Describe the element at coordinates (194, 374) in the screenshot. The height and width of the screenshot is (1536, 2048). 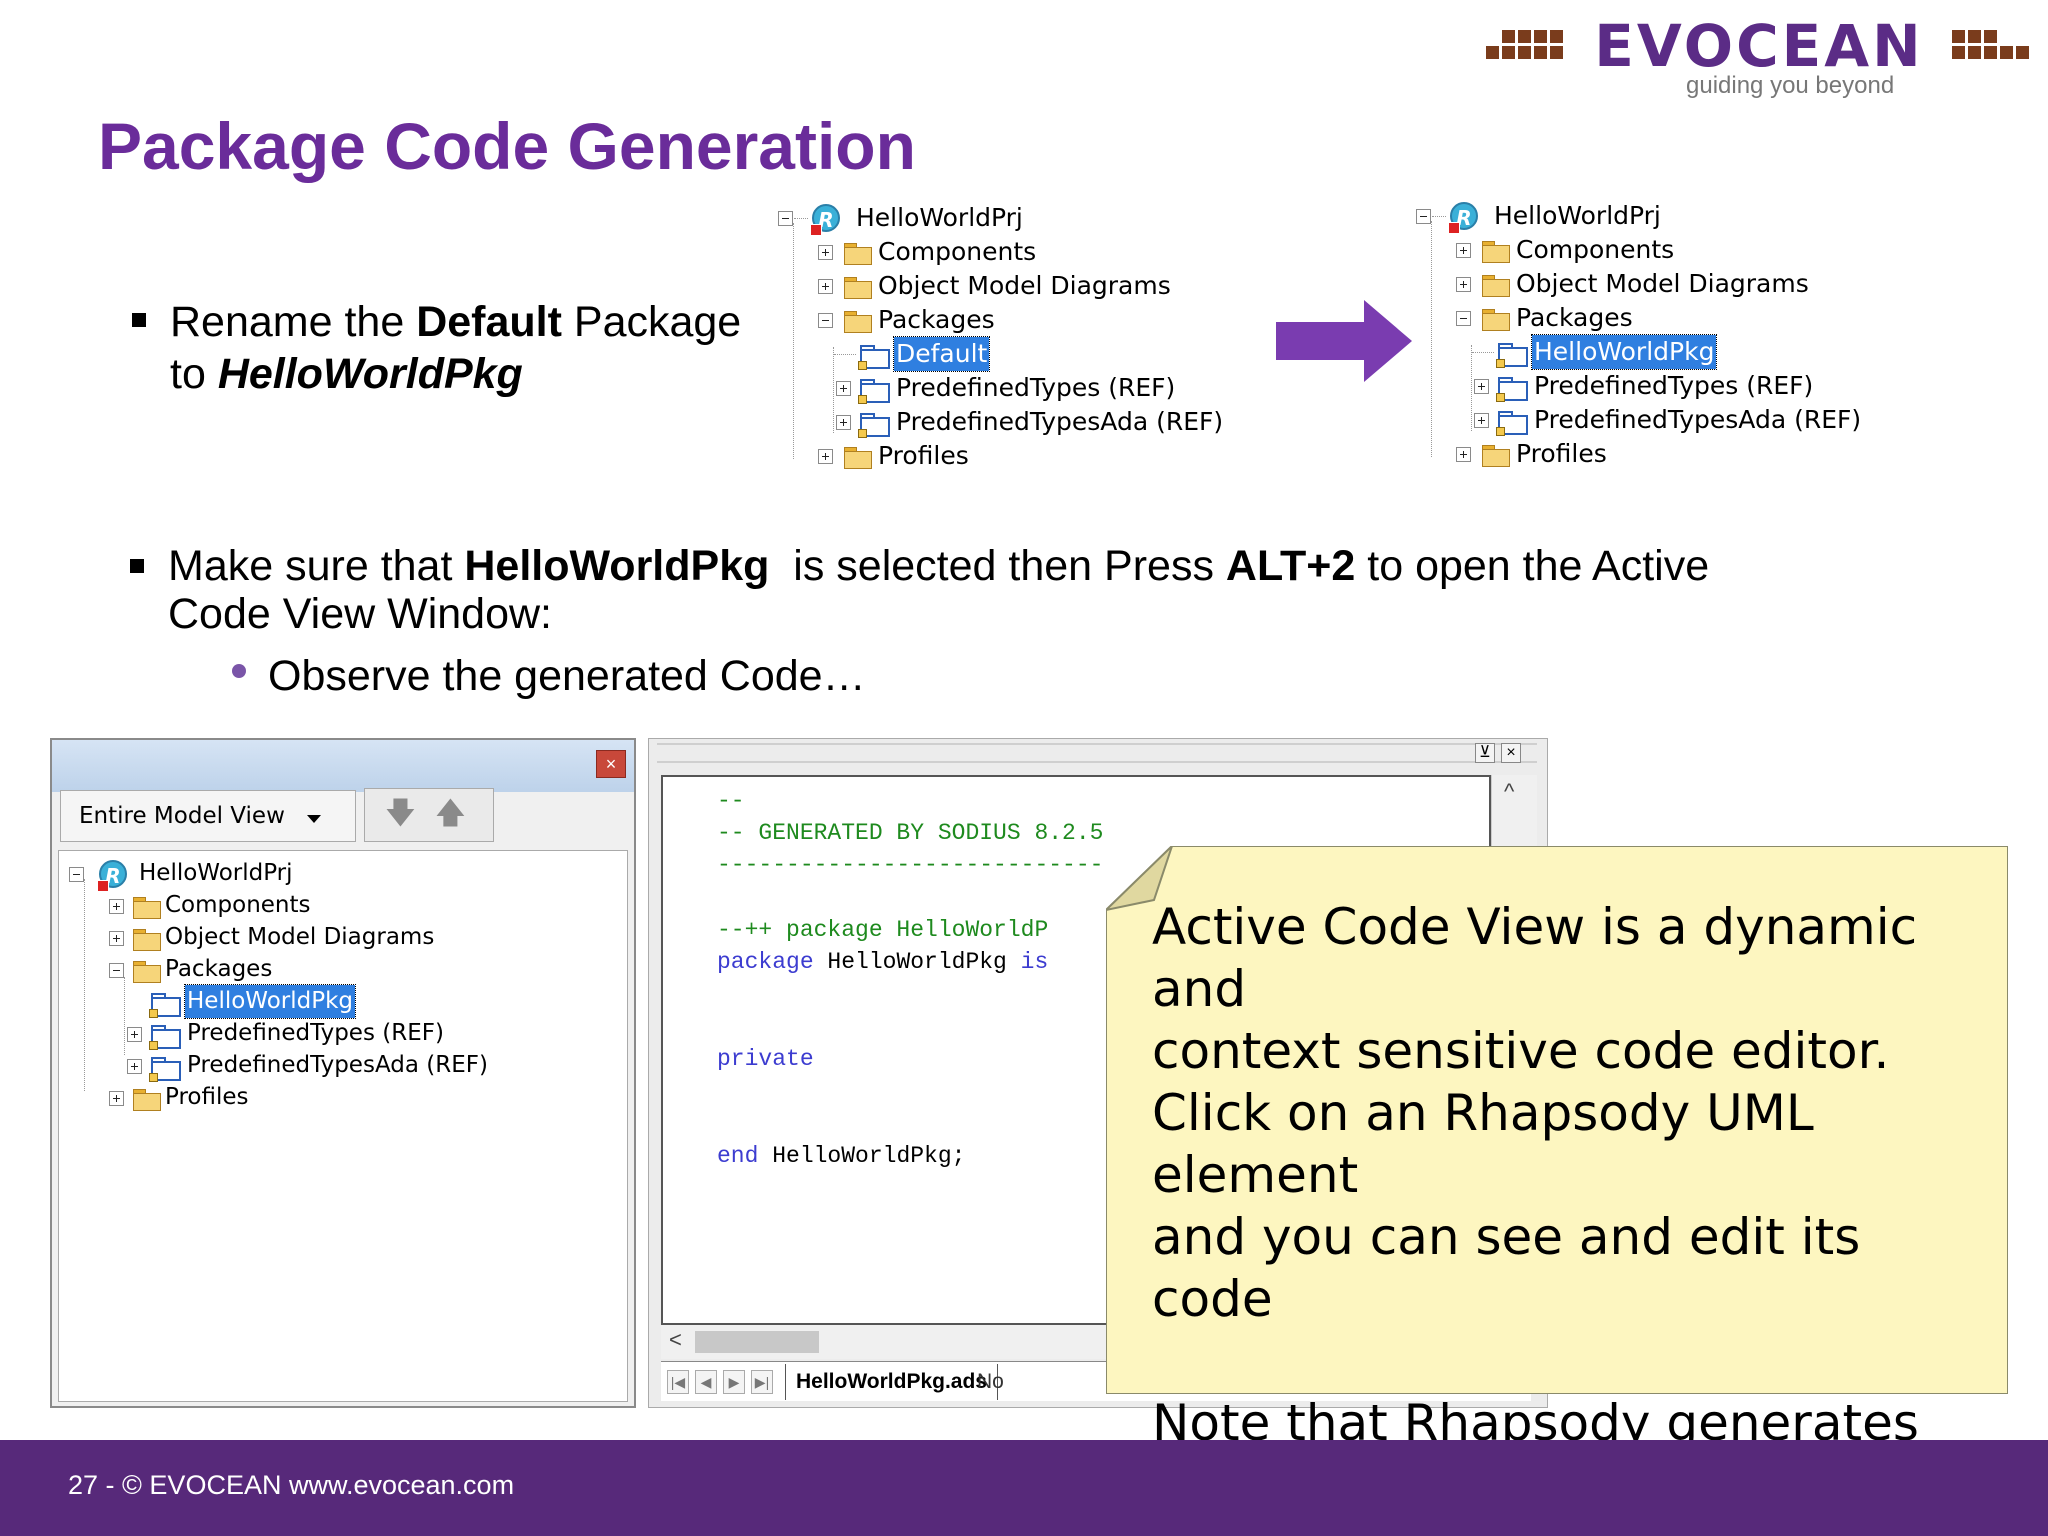
I see `bullet1-text-to: to` at that location.